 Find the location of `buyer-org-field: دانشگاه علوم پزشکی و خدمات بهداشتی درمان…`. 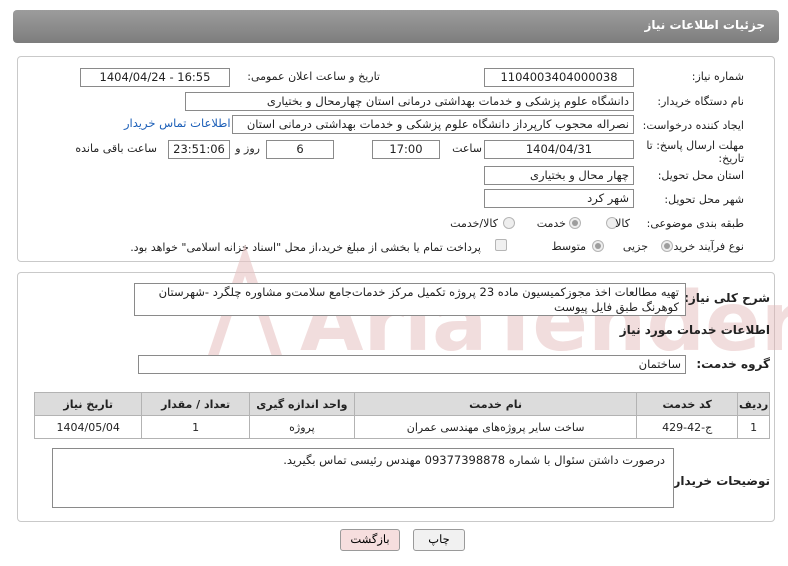

buyer-org-field: دانشگاه علوم پزشکی و خدمات بهداشتی درمان… is located at coordinates (409, 101).